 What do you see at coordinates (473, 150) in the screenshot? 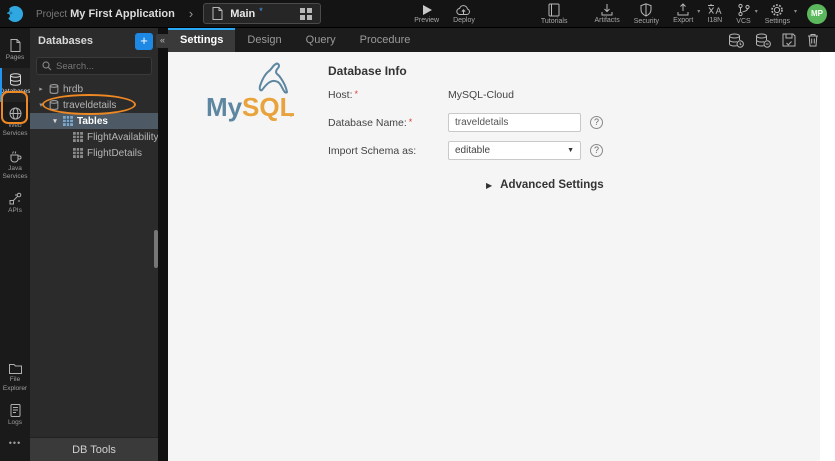
I see `selected-option: editable` at bounding box center [473, 150].